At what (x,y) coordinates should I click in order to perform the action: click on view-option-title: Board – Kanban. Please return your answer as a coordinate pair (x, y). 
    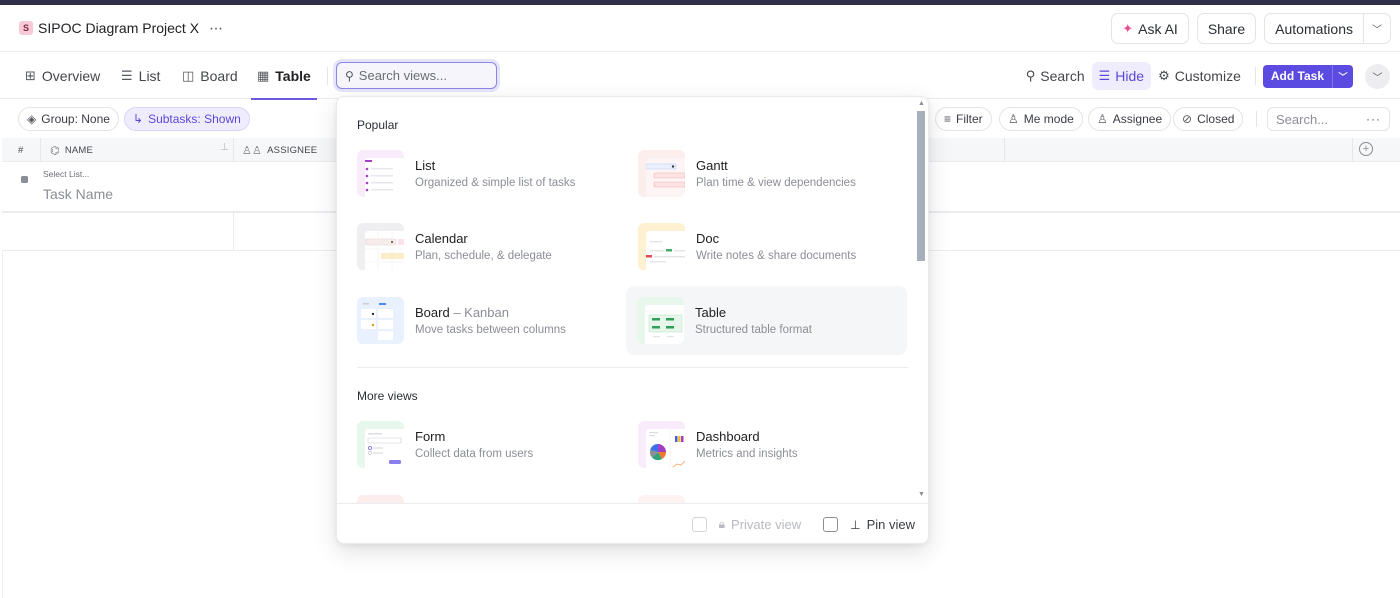
    Looking at the image, I should click on (490, 312).